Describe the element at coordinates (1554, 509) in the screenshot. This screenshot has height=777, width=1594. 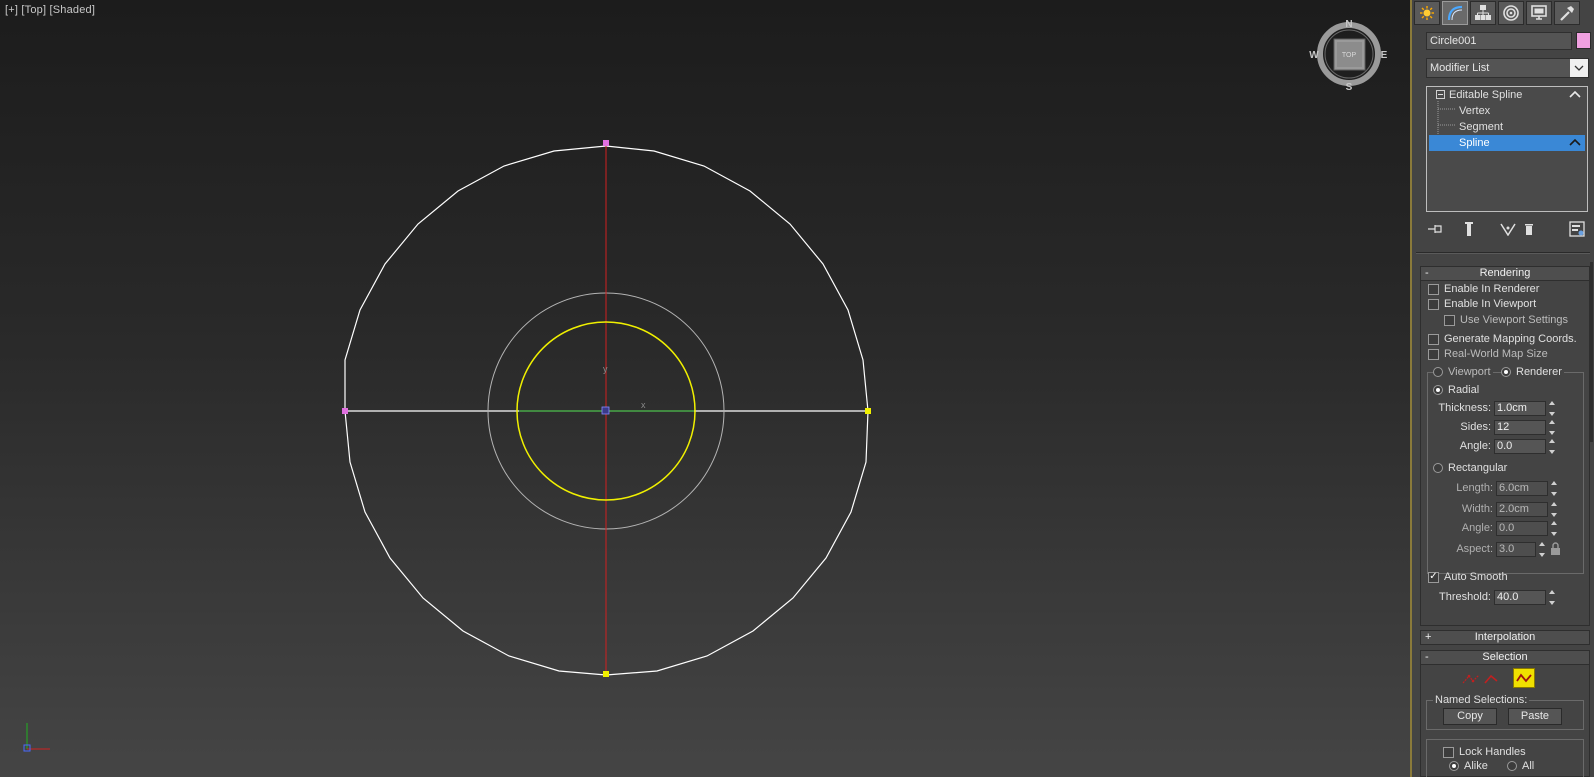
I see `width-spinner` at that location.